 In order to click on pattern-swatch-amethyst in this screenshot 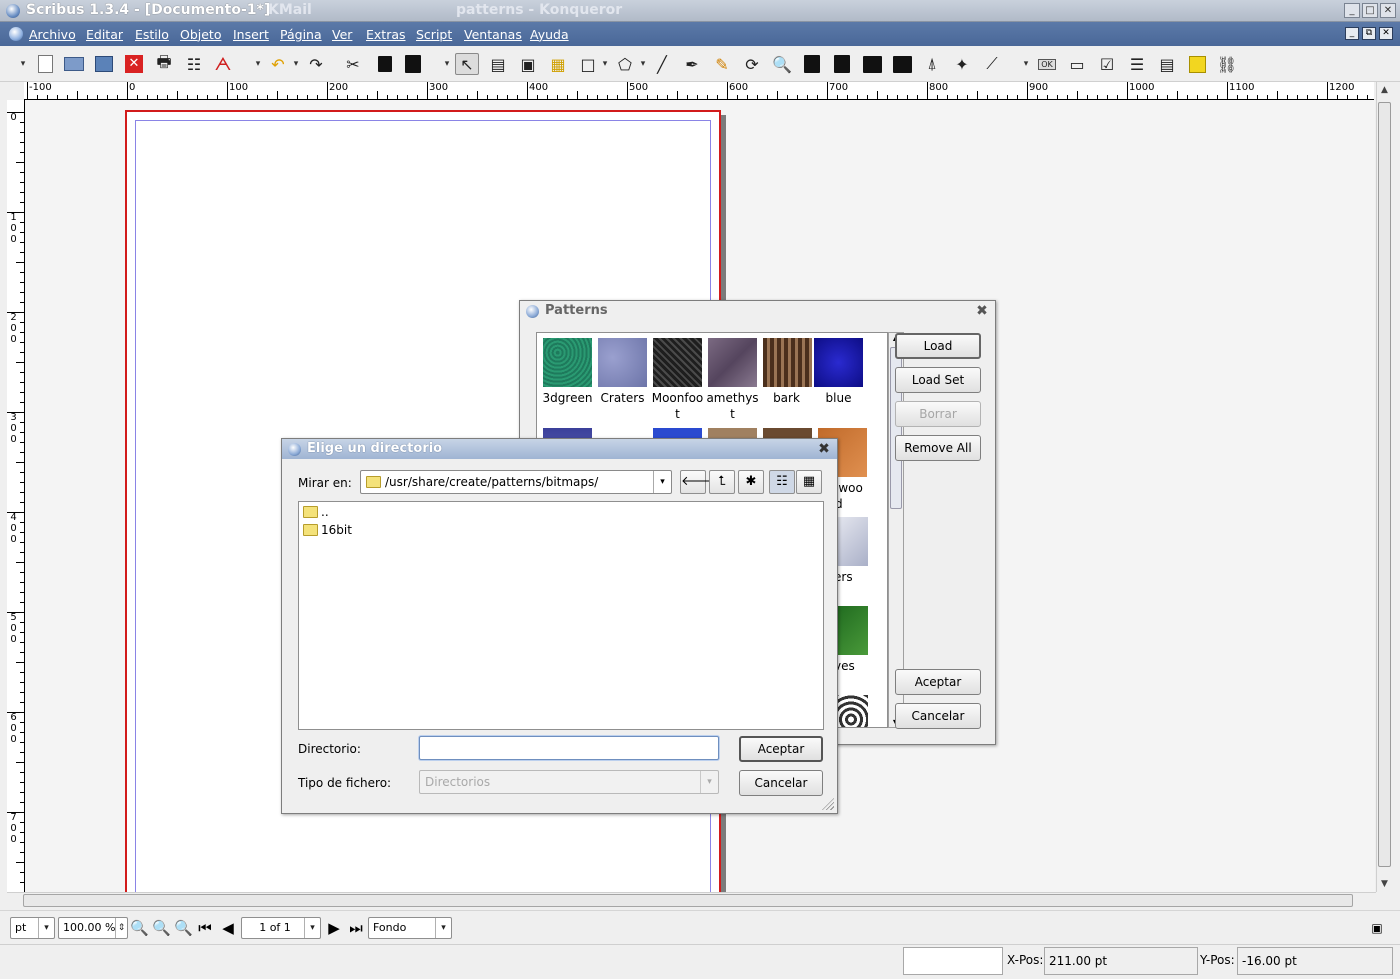, I will do `click(732, 362)`.